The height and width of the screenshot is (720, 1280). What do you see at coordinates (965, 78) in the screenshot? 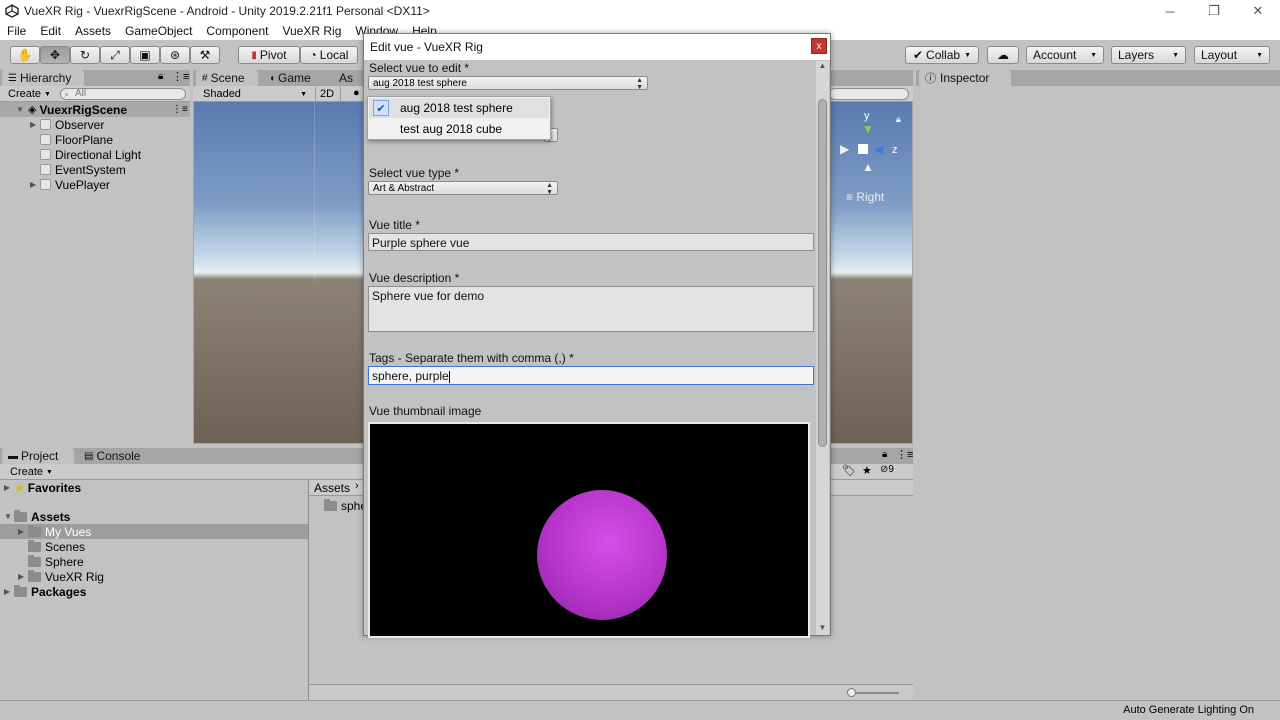
I see `tab-inspector: ⓘ Inspector` at bounding box center [965, 78].